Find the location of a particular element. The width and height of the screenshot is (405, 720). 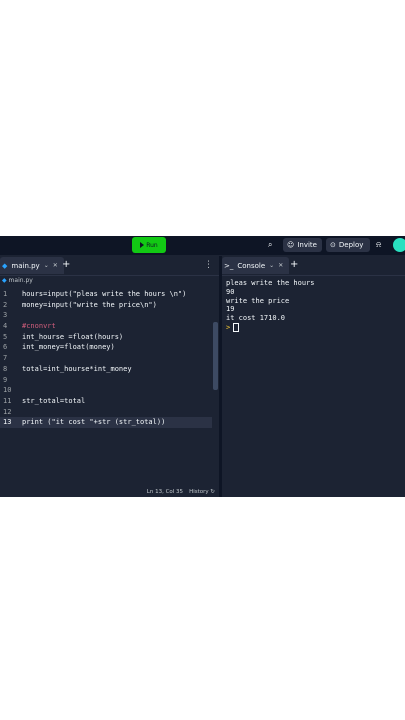

breadcrumb-label: main.py is located at coordinates (20, 280).